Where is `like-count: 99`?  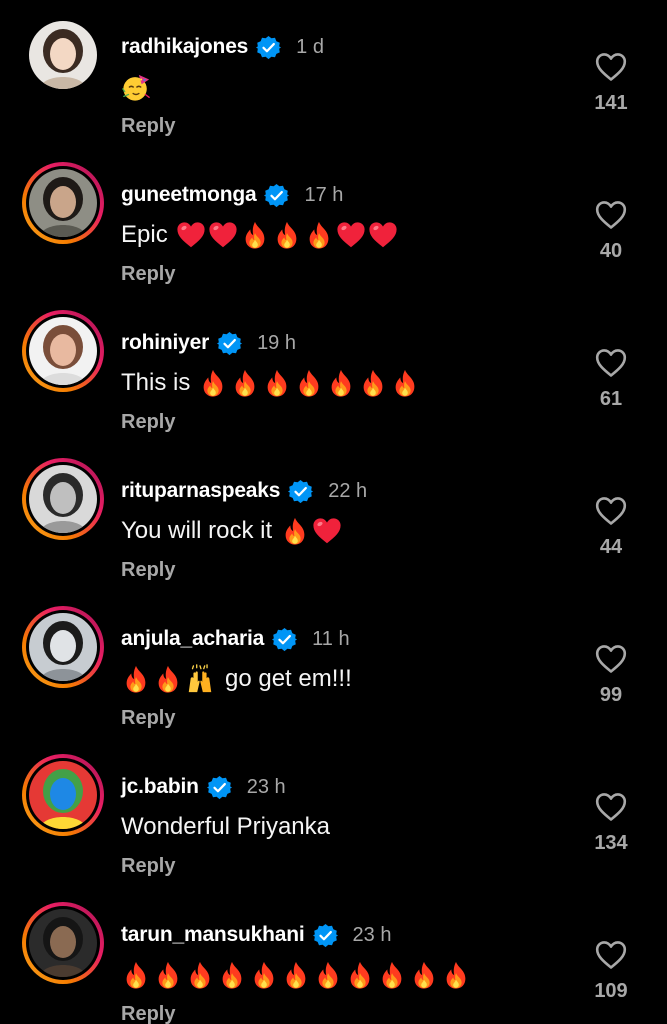
like-count: 99 is located at coordinates (611, 695).